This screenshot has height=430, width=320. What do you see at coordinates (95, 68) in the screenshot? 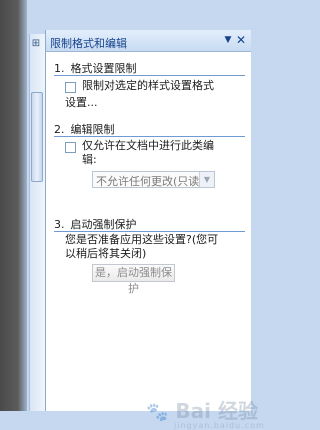
I see `section-1-heading: 1. 格式设置限制` at bounding box center [95, 68].